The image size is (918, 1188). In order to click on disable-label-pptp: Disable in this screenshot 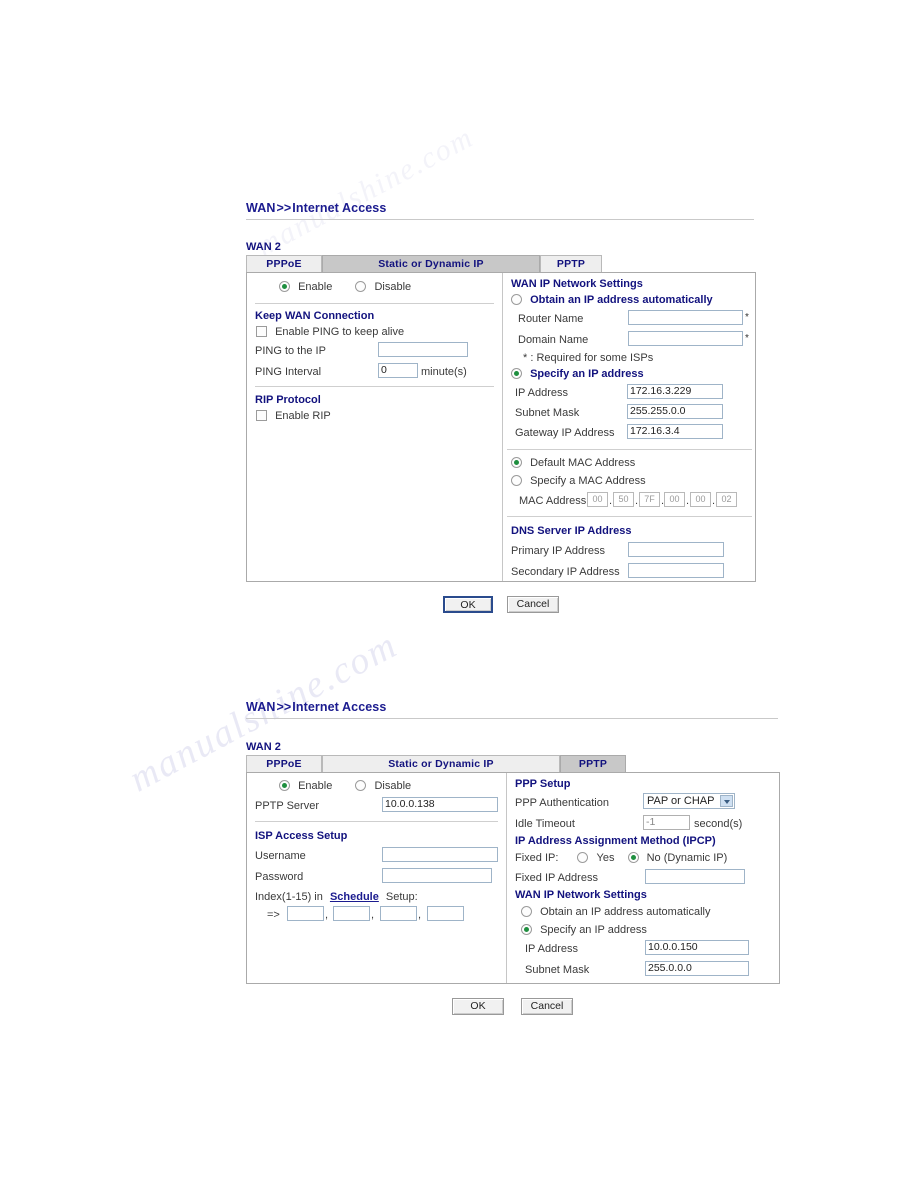, I will do `click(393, 786)`.